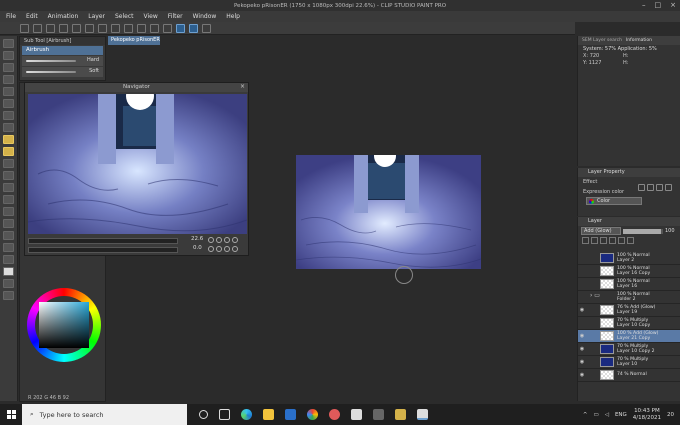 Image resolution: width=680 pixels, height=425 pixels. Describe the element at coordinates (659, 187) in the screenshot. I see `tone-effect-icon` at that location.